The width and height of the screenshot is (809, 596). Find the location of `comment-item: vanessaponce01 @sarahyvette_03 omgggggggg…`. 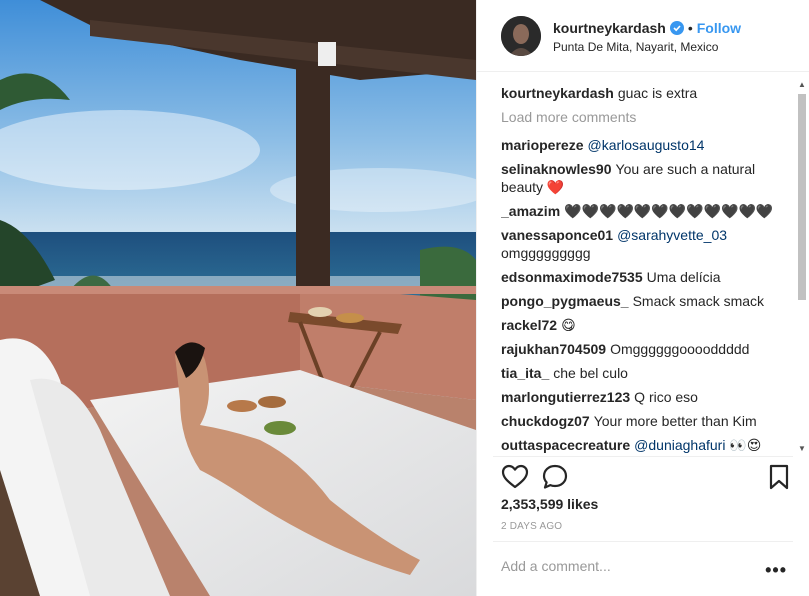

comment-item: vanessaponce01 @sarahyvette_03 omgggggggg… is located at coordinates (647, 244).